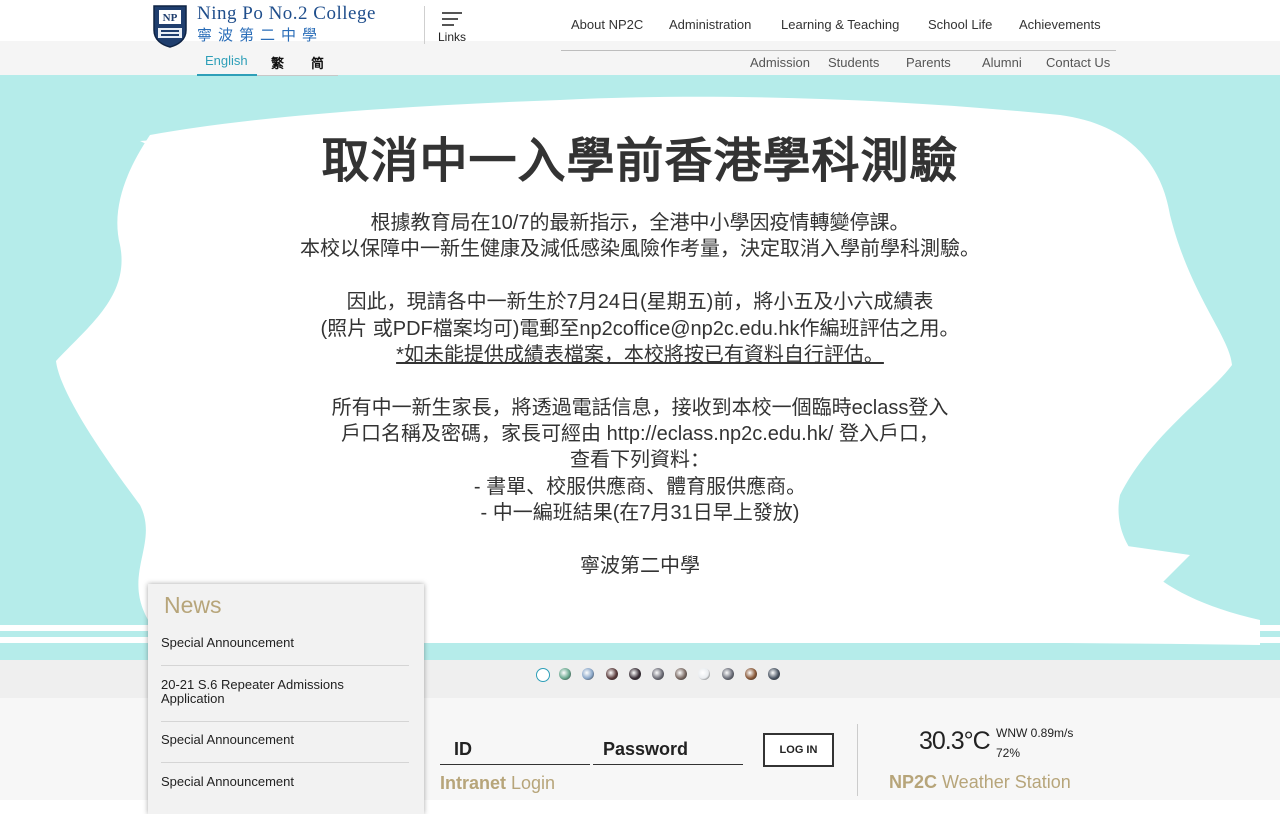  Describe the element at coordinates (955, 741) in the screenshot. I see `weather-temperature: 30.3°C` at that location.